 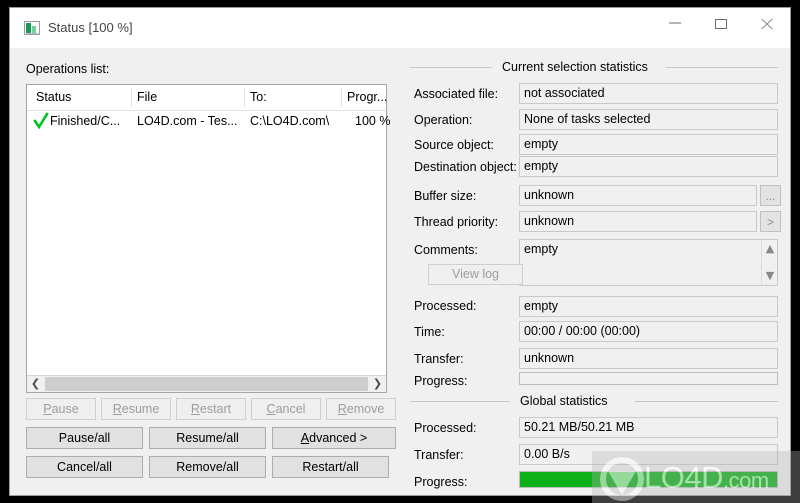 I want to click on progress-bar-global, so click(x=648, y=479).